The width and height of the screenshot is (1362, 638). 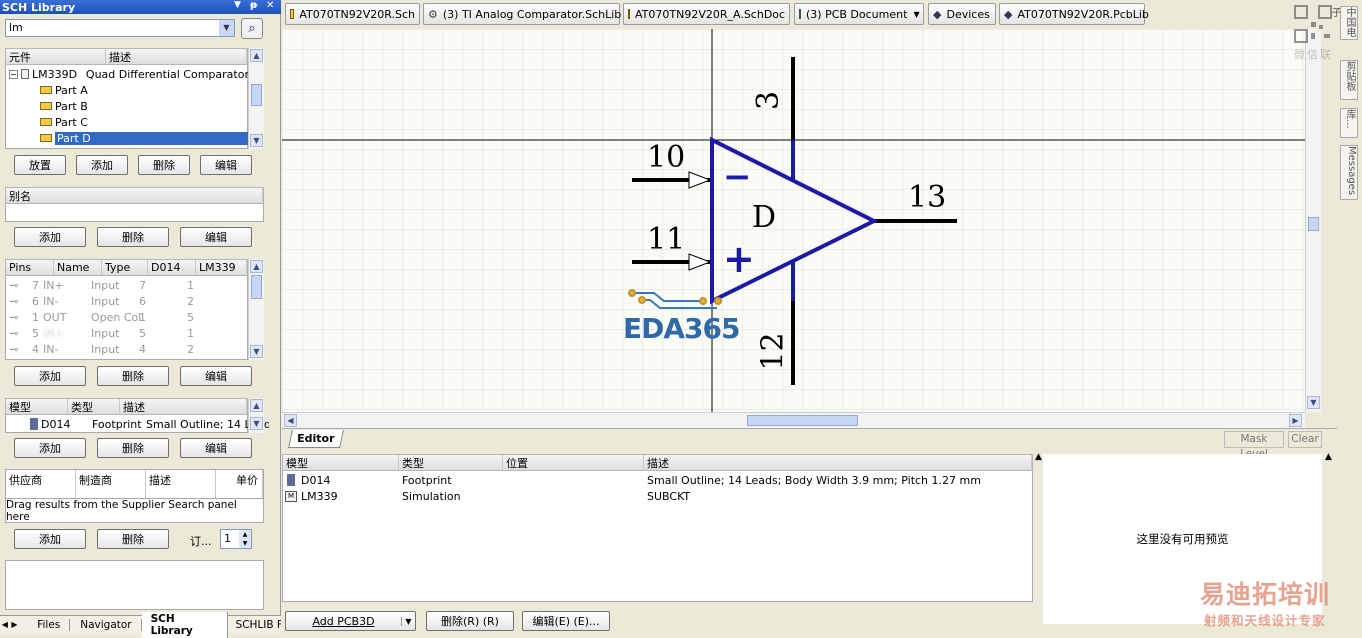 What do you see at coordinates (256, 415) in the screenshot?
I see `models-scrollbar: ▲ ▼` at bounding box center [256, 415].